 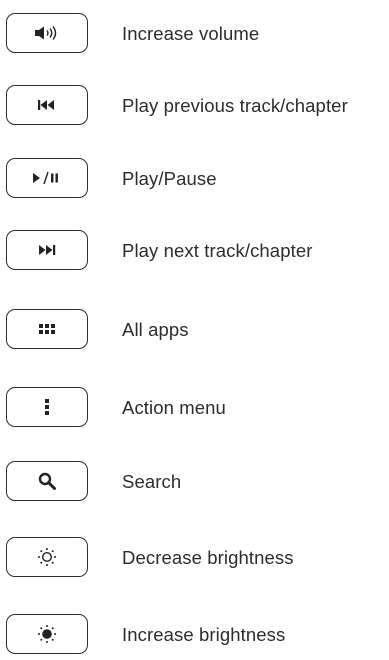 I want to click on key-label: Action menu, so click(x=174, y=407).